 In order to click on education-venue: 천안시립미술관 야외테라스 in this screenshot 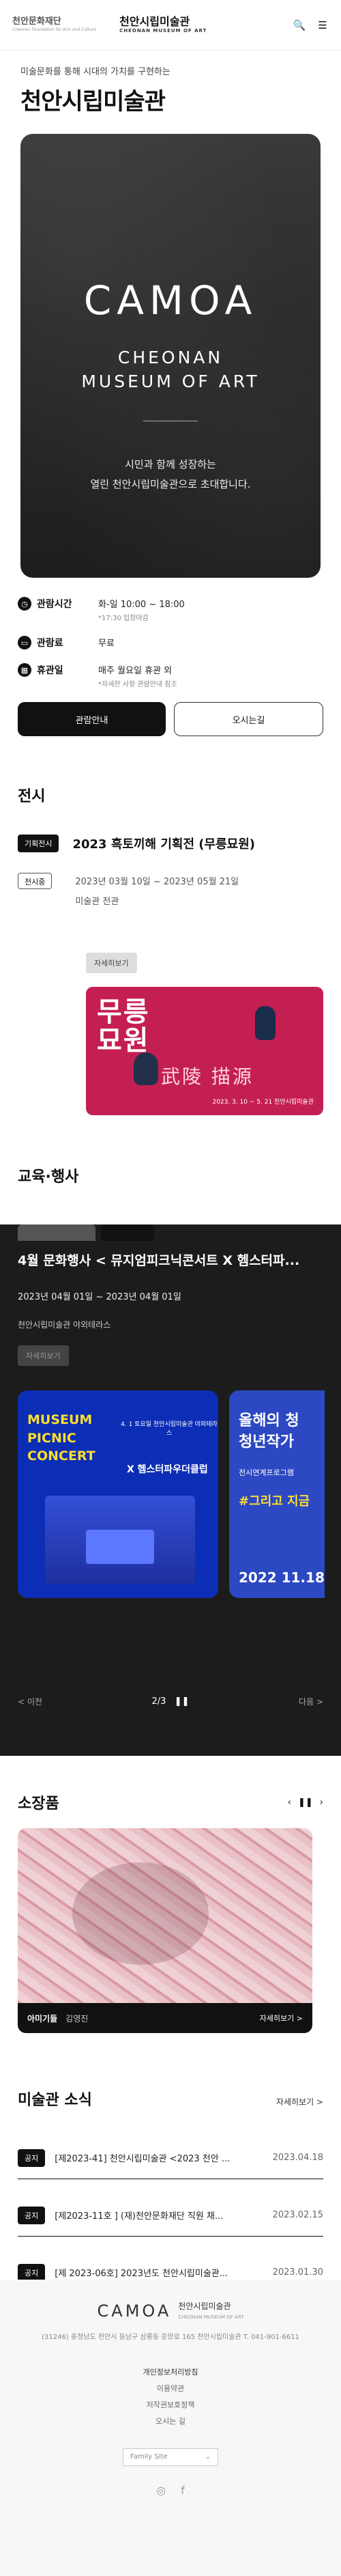, I will do `click(64, 1325)`.